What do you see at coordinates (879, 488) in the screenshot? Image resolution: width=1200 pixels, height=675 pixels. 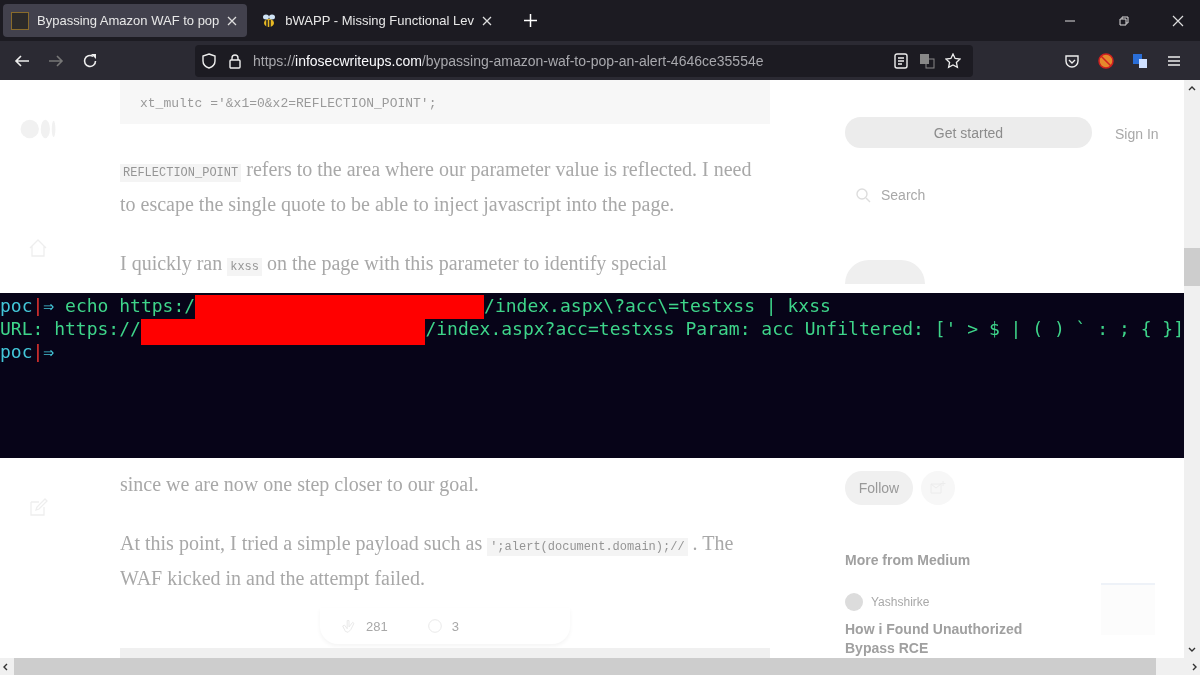 I see `follow-button: Follow` at bounding box center [879, 488].